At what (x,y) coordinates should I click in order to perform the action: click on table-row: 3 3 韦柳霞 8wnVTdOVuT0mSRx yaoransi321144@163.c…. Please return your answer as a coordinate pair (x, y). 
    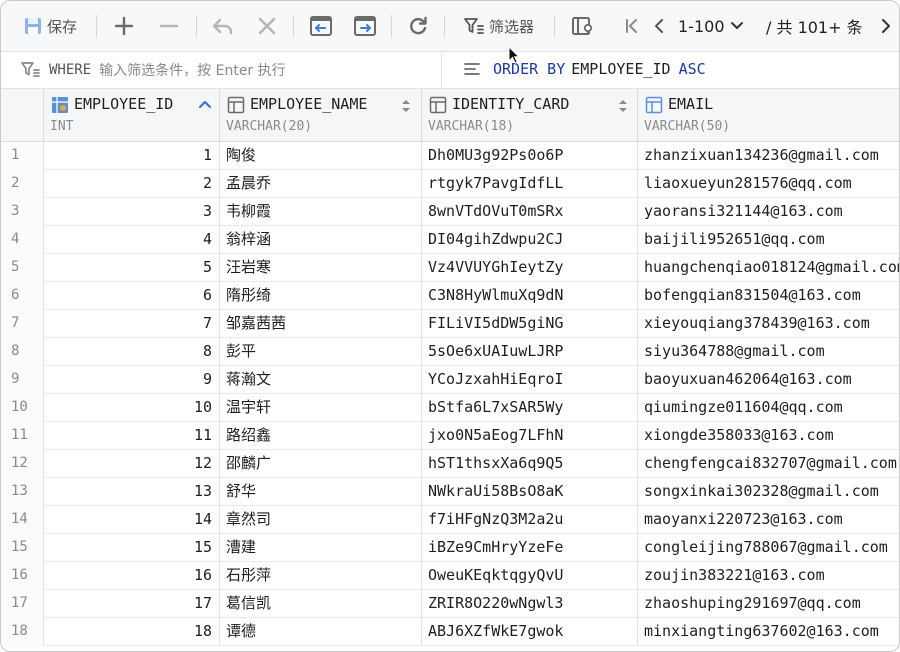
    Looking at the image, I should click on (450, 212).